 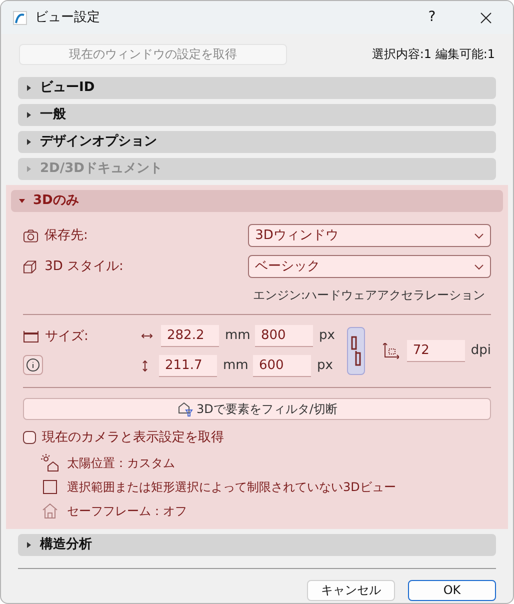 What do you see at coordinates (257, 545) in the screenshot?
I see `section-header: 構造分析` at bounding box center [257, 545].